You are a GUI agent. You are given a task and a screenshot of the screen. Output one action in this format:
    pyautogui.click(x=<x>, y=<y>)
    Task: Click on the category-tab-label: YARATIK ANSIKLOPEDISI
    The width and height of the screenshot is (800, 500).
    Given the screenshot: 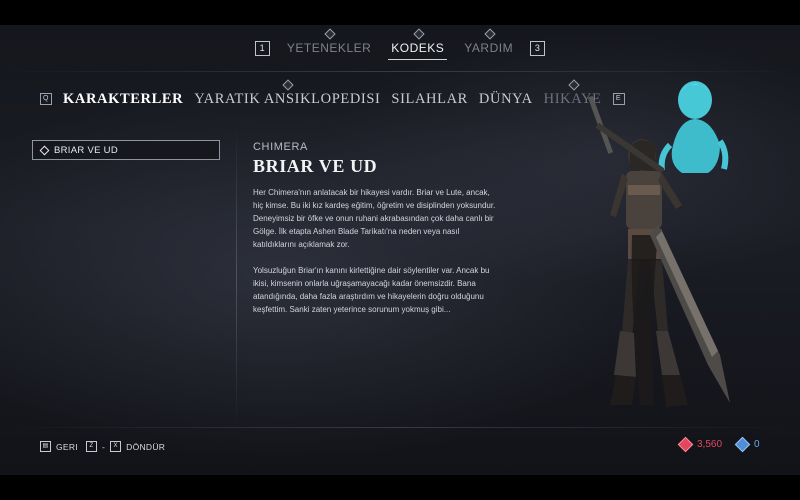 What is the action you would take?
    pyautogui.click(x=287, y=98)
    